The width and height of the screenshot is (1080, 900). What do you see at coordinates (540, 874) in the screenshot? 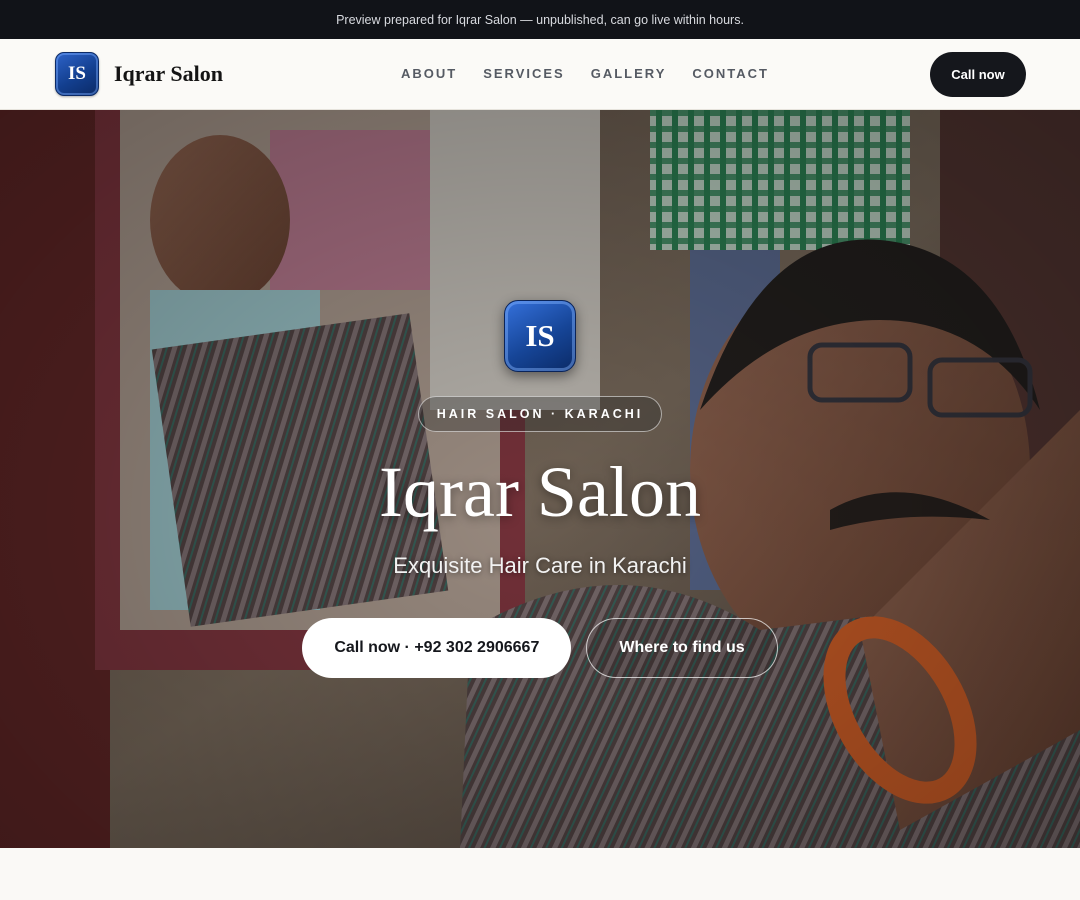
I see `below-fold-section` at bounding box center [540, 874].